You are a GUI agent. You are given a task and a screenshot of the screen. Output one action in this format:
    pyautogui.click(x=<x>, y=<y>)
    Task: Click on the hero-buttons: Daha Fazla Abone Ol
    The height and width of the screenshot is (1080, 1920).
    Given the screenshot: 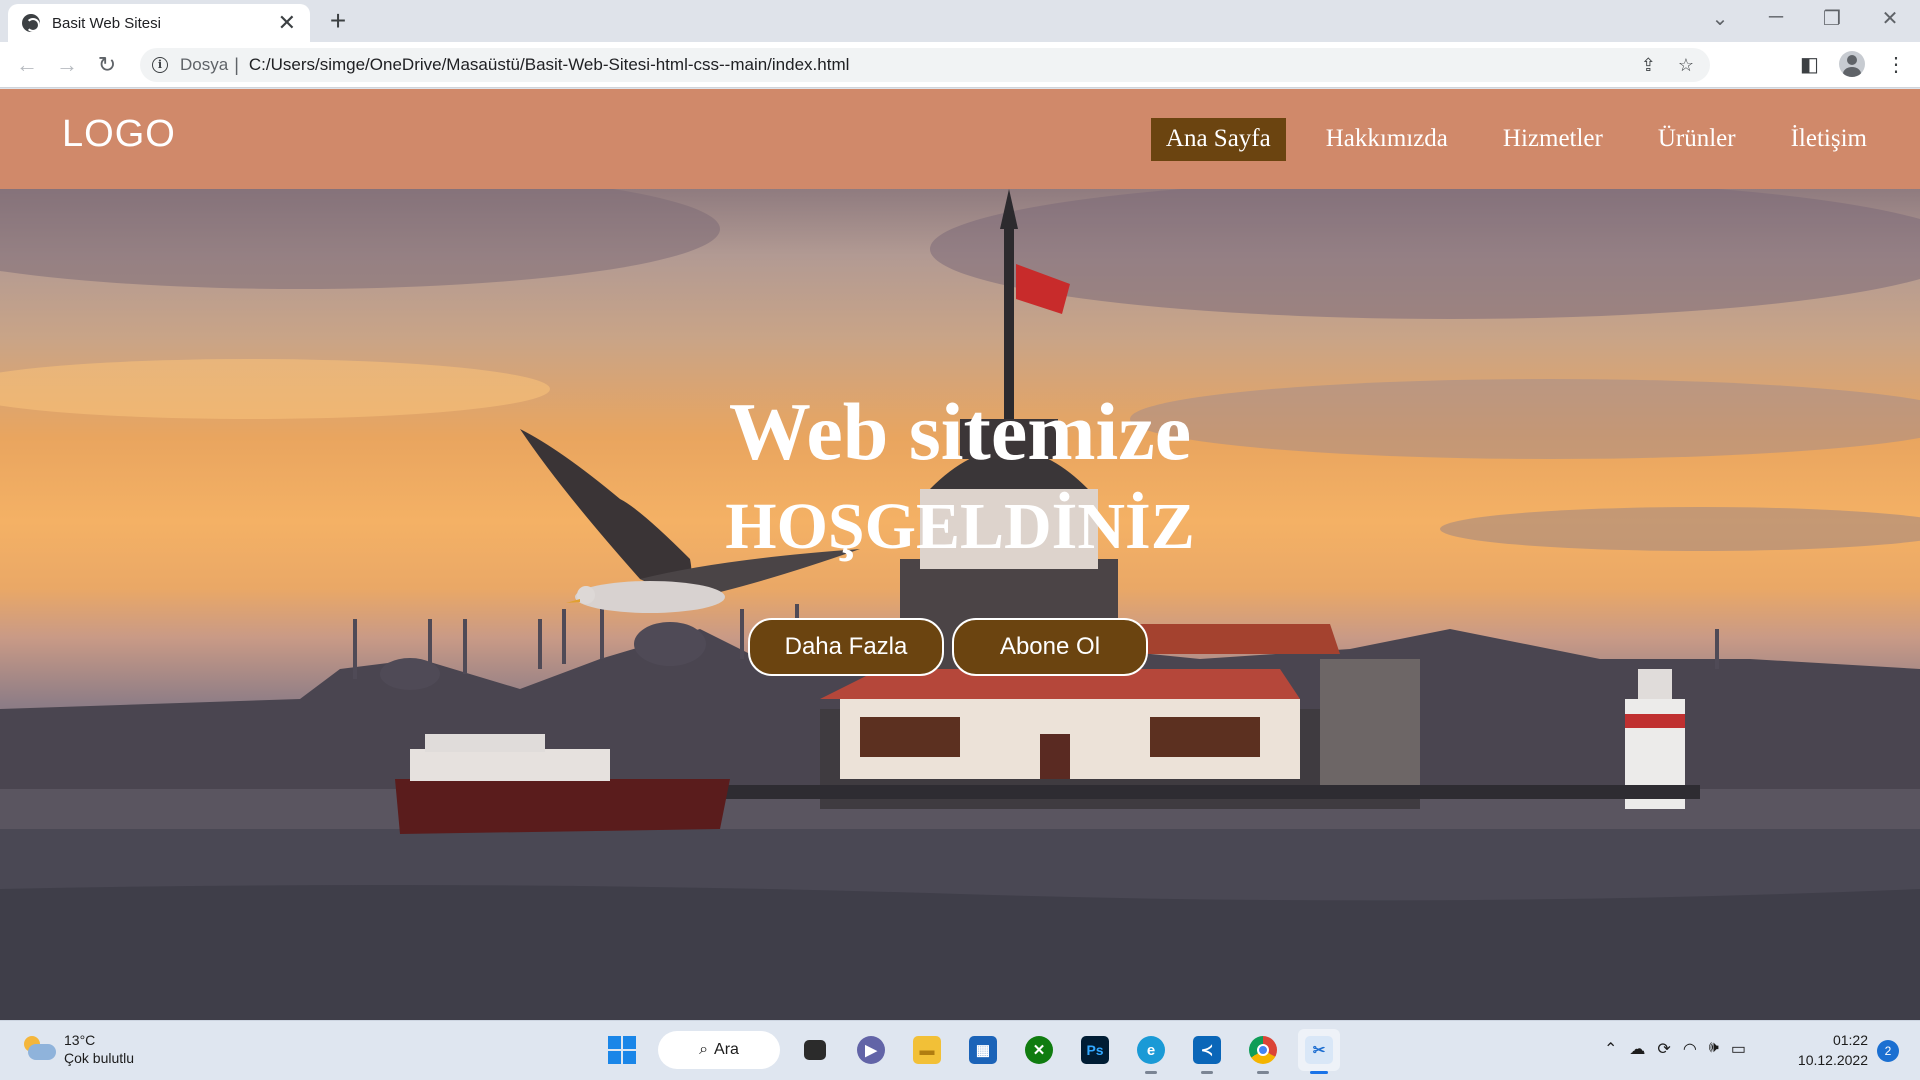 What is the action you would take?
    pyautogui.click(x=948, y=647)
    